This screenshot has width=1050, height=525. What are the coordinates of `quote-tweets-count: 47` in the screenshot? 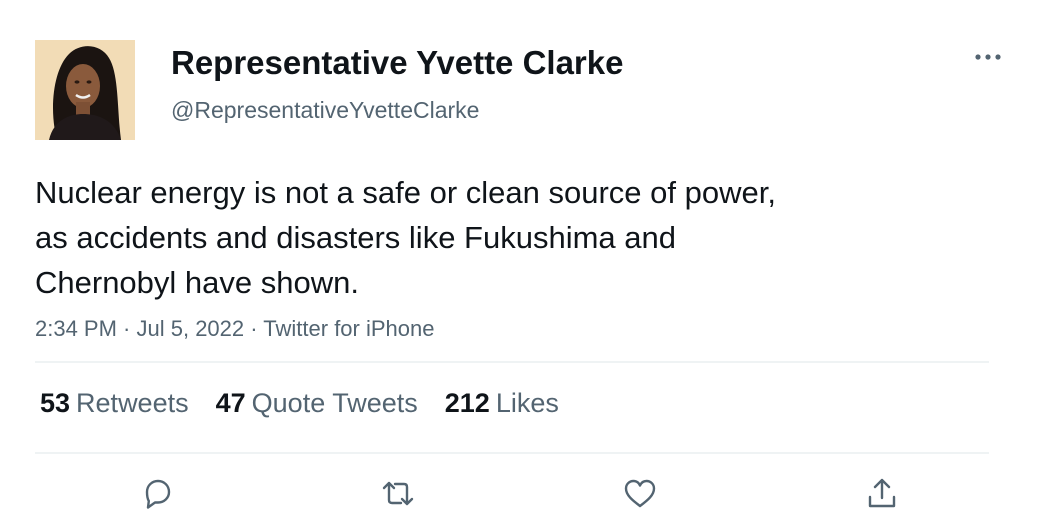 It's located at (230, 403).